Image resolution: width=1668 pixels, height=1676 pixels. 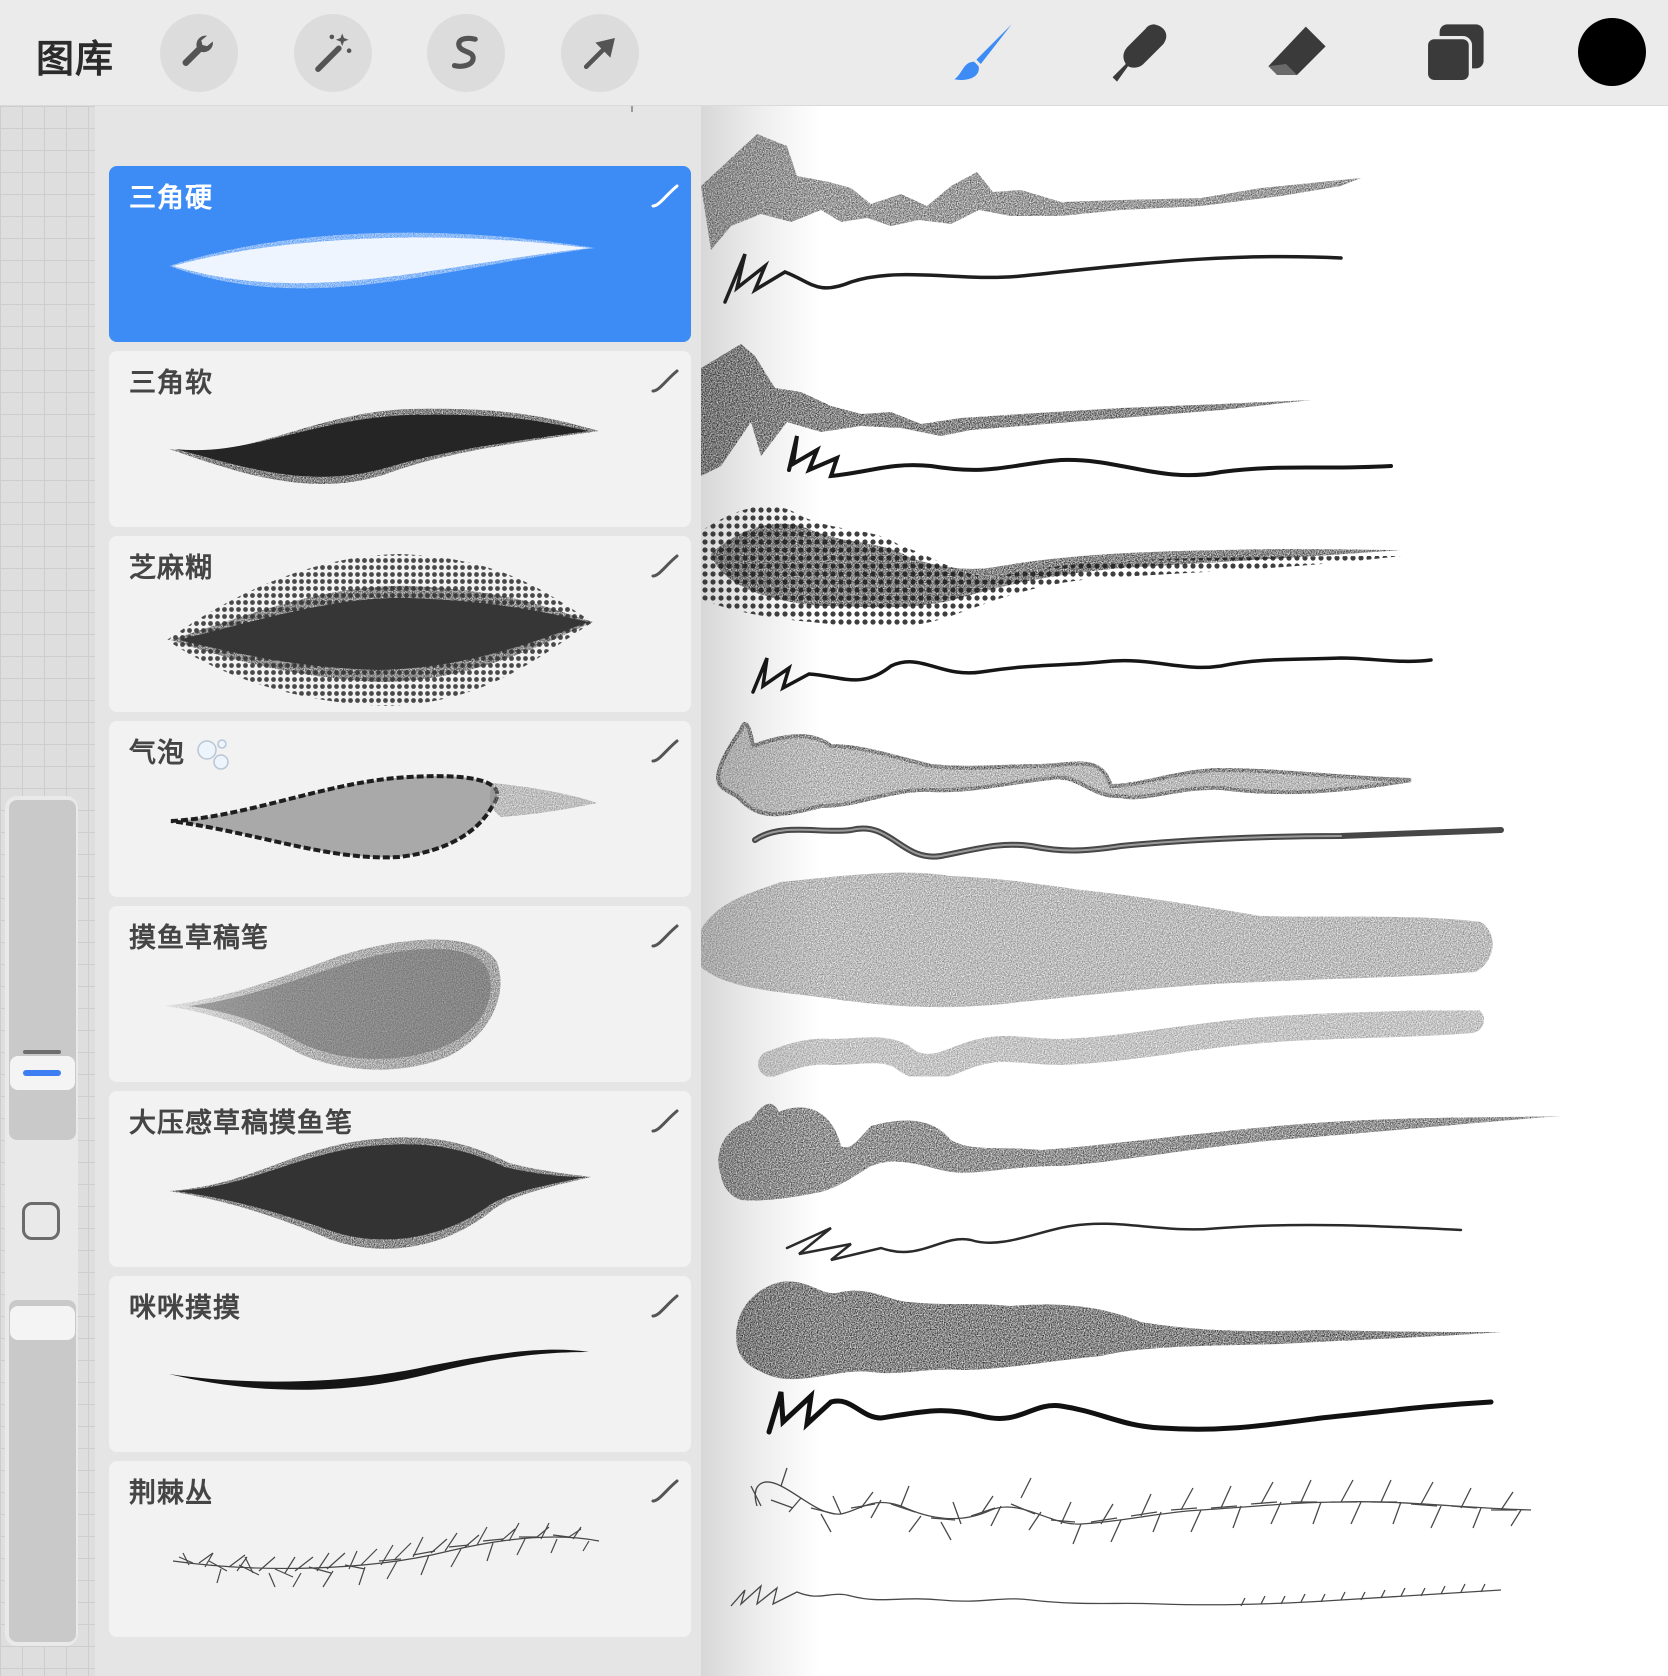 I want to click on brush-item-zhimahu: 芝麻糊, so click(x=400, y=624).